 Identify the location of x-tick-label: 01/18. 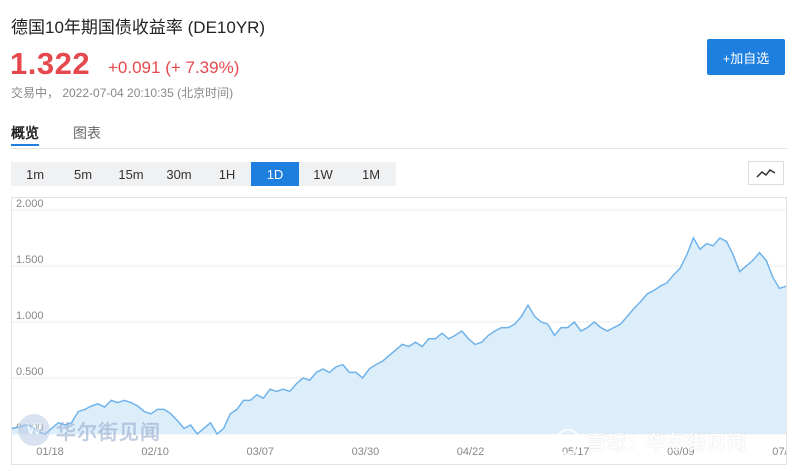
(50, 452).